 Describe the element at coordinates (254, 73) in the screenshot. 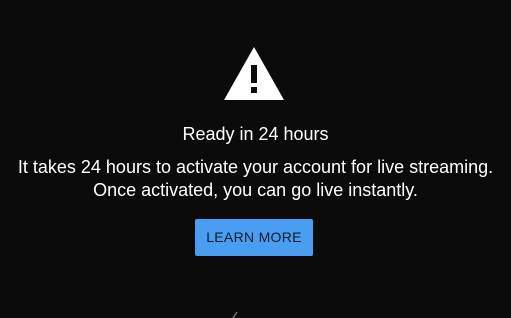

I see `warning-icon` at that location.